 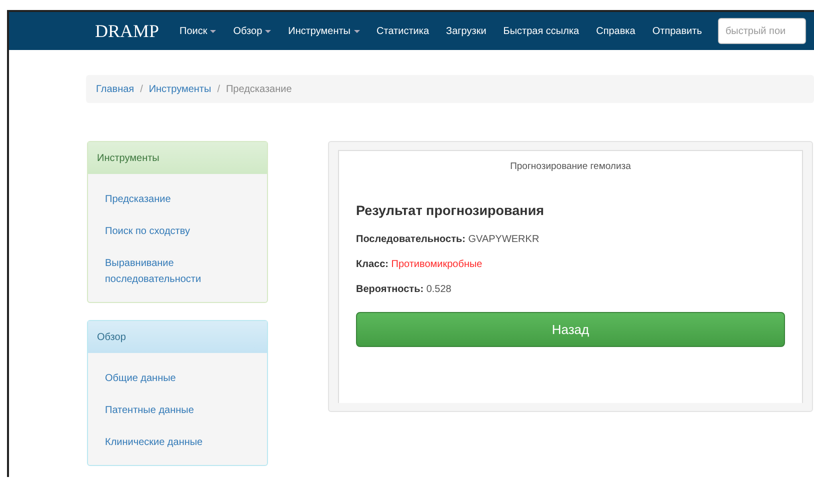 I want to click on panel-heading: Инструменты, so click(x=177, y=158).